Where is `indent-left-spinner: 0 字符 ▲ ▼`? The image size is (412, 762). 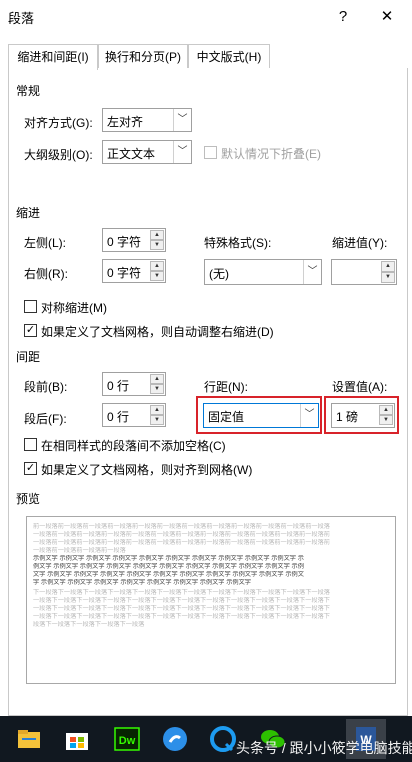
indent-left-spinner: 0 字符 ▲ ▼ is located at coordinates (134, 240).